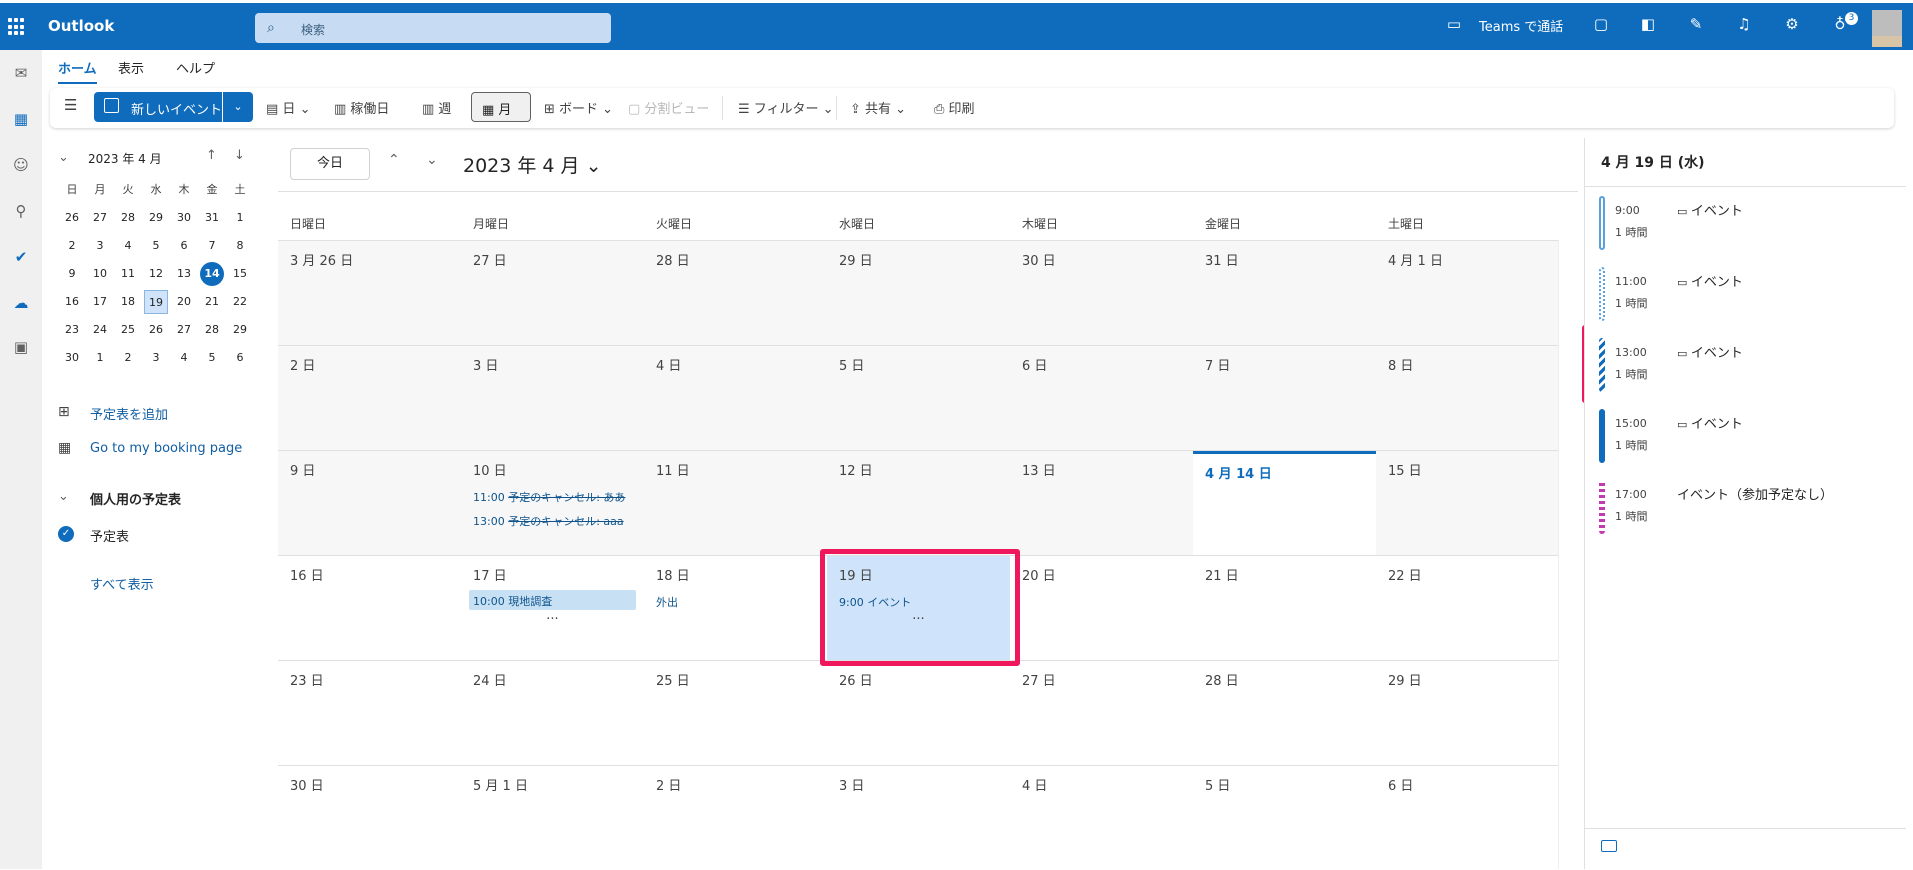 The height and width of the screenshot is (870, 1913). Describe the element at coordinates (878, 107) in the screenshot. I see `share-button: ⇪ 共有 ⌄` at that location.